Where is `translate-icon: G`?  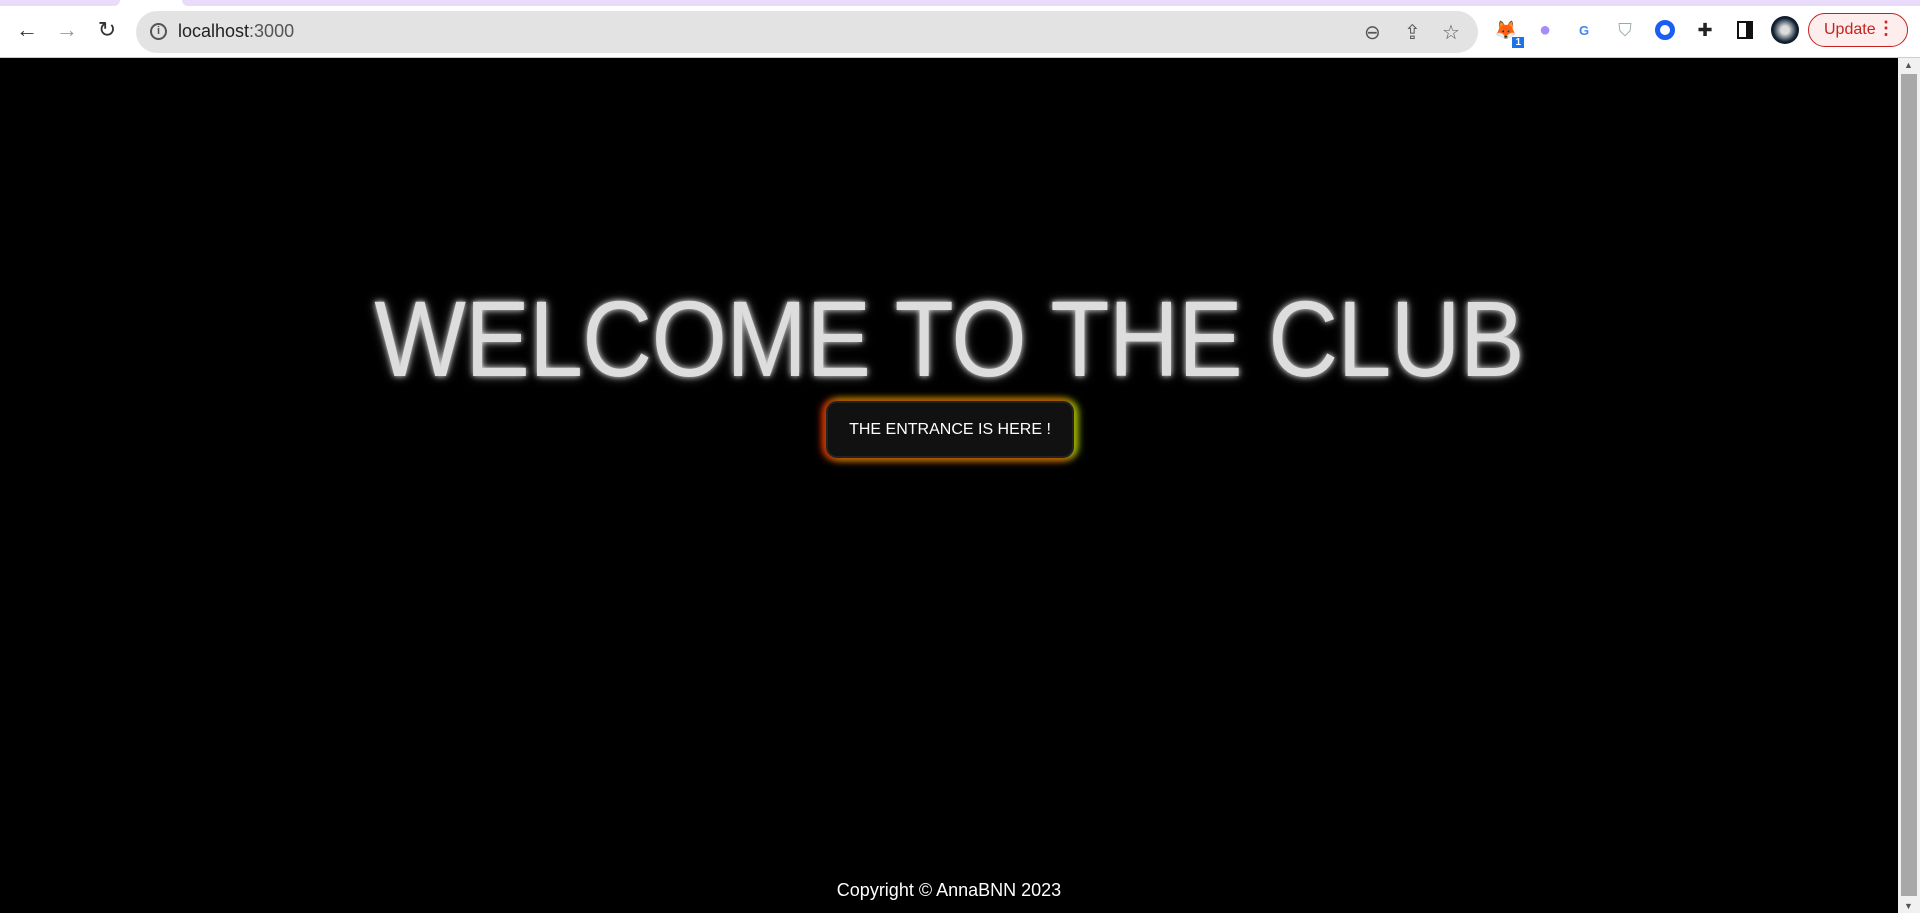
translate-icon: G is located at coordinates (1584, 30).